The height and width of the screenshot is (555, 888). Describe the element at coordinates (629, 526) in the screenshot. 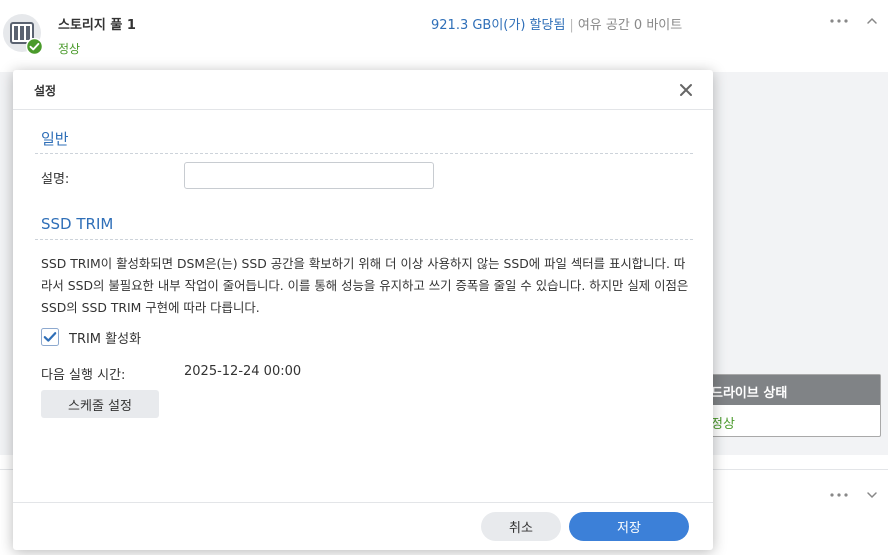

I see `save-button: 저장` at that location.